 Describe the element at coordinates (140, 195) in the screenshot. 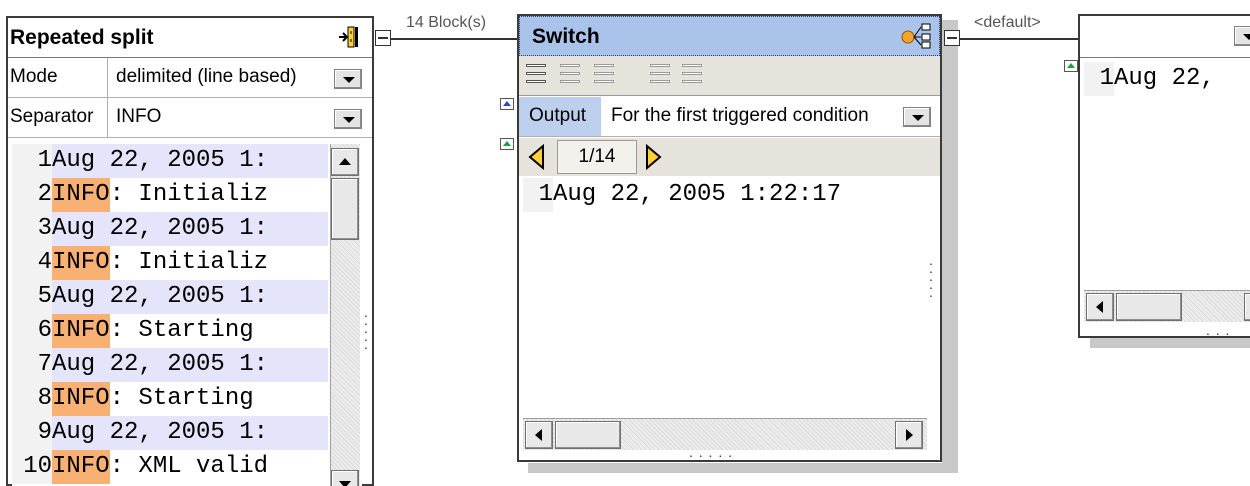

I see `text-line: 2INFO: Initializ` at that location.